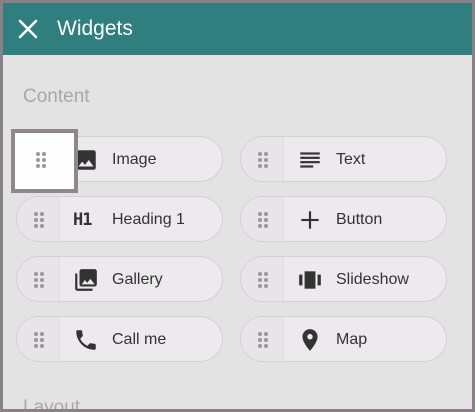 The height and width of the screenshot is (412, 475). Describe the element at coordinates (56, 96) in the screenshot. I see `section-title-content: Content` at that location.